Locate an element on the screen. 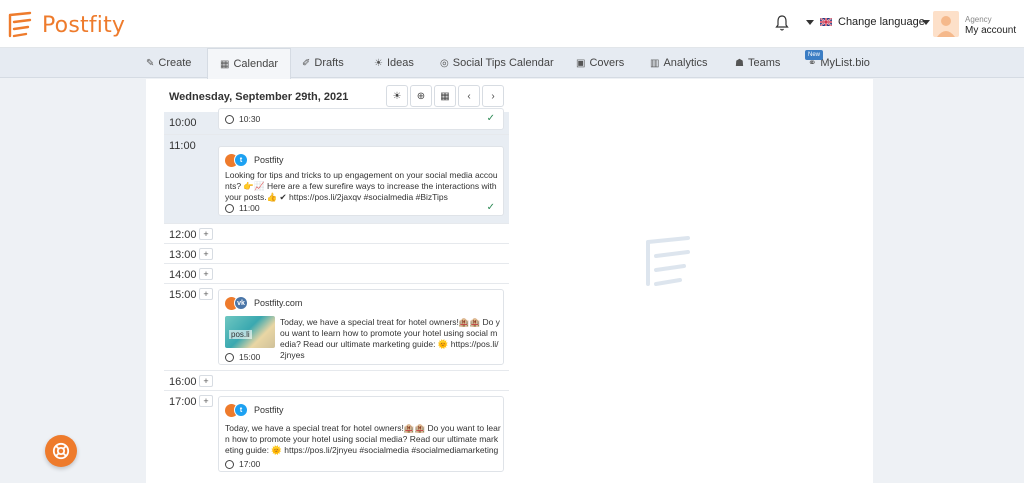 The height and width of the screenshot is (483, 1024). nav-ideas-label: Ideas is located at coordinates (400, 63).